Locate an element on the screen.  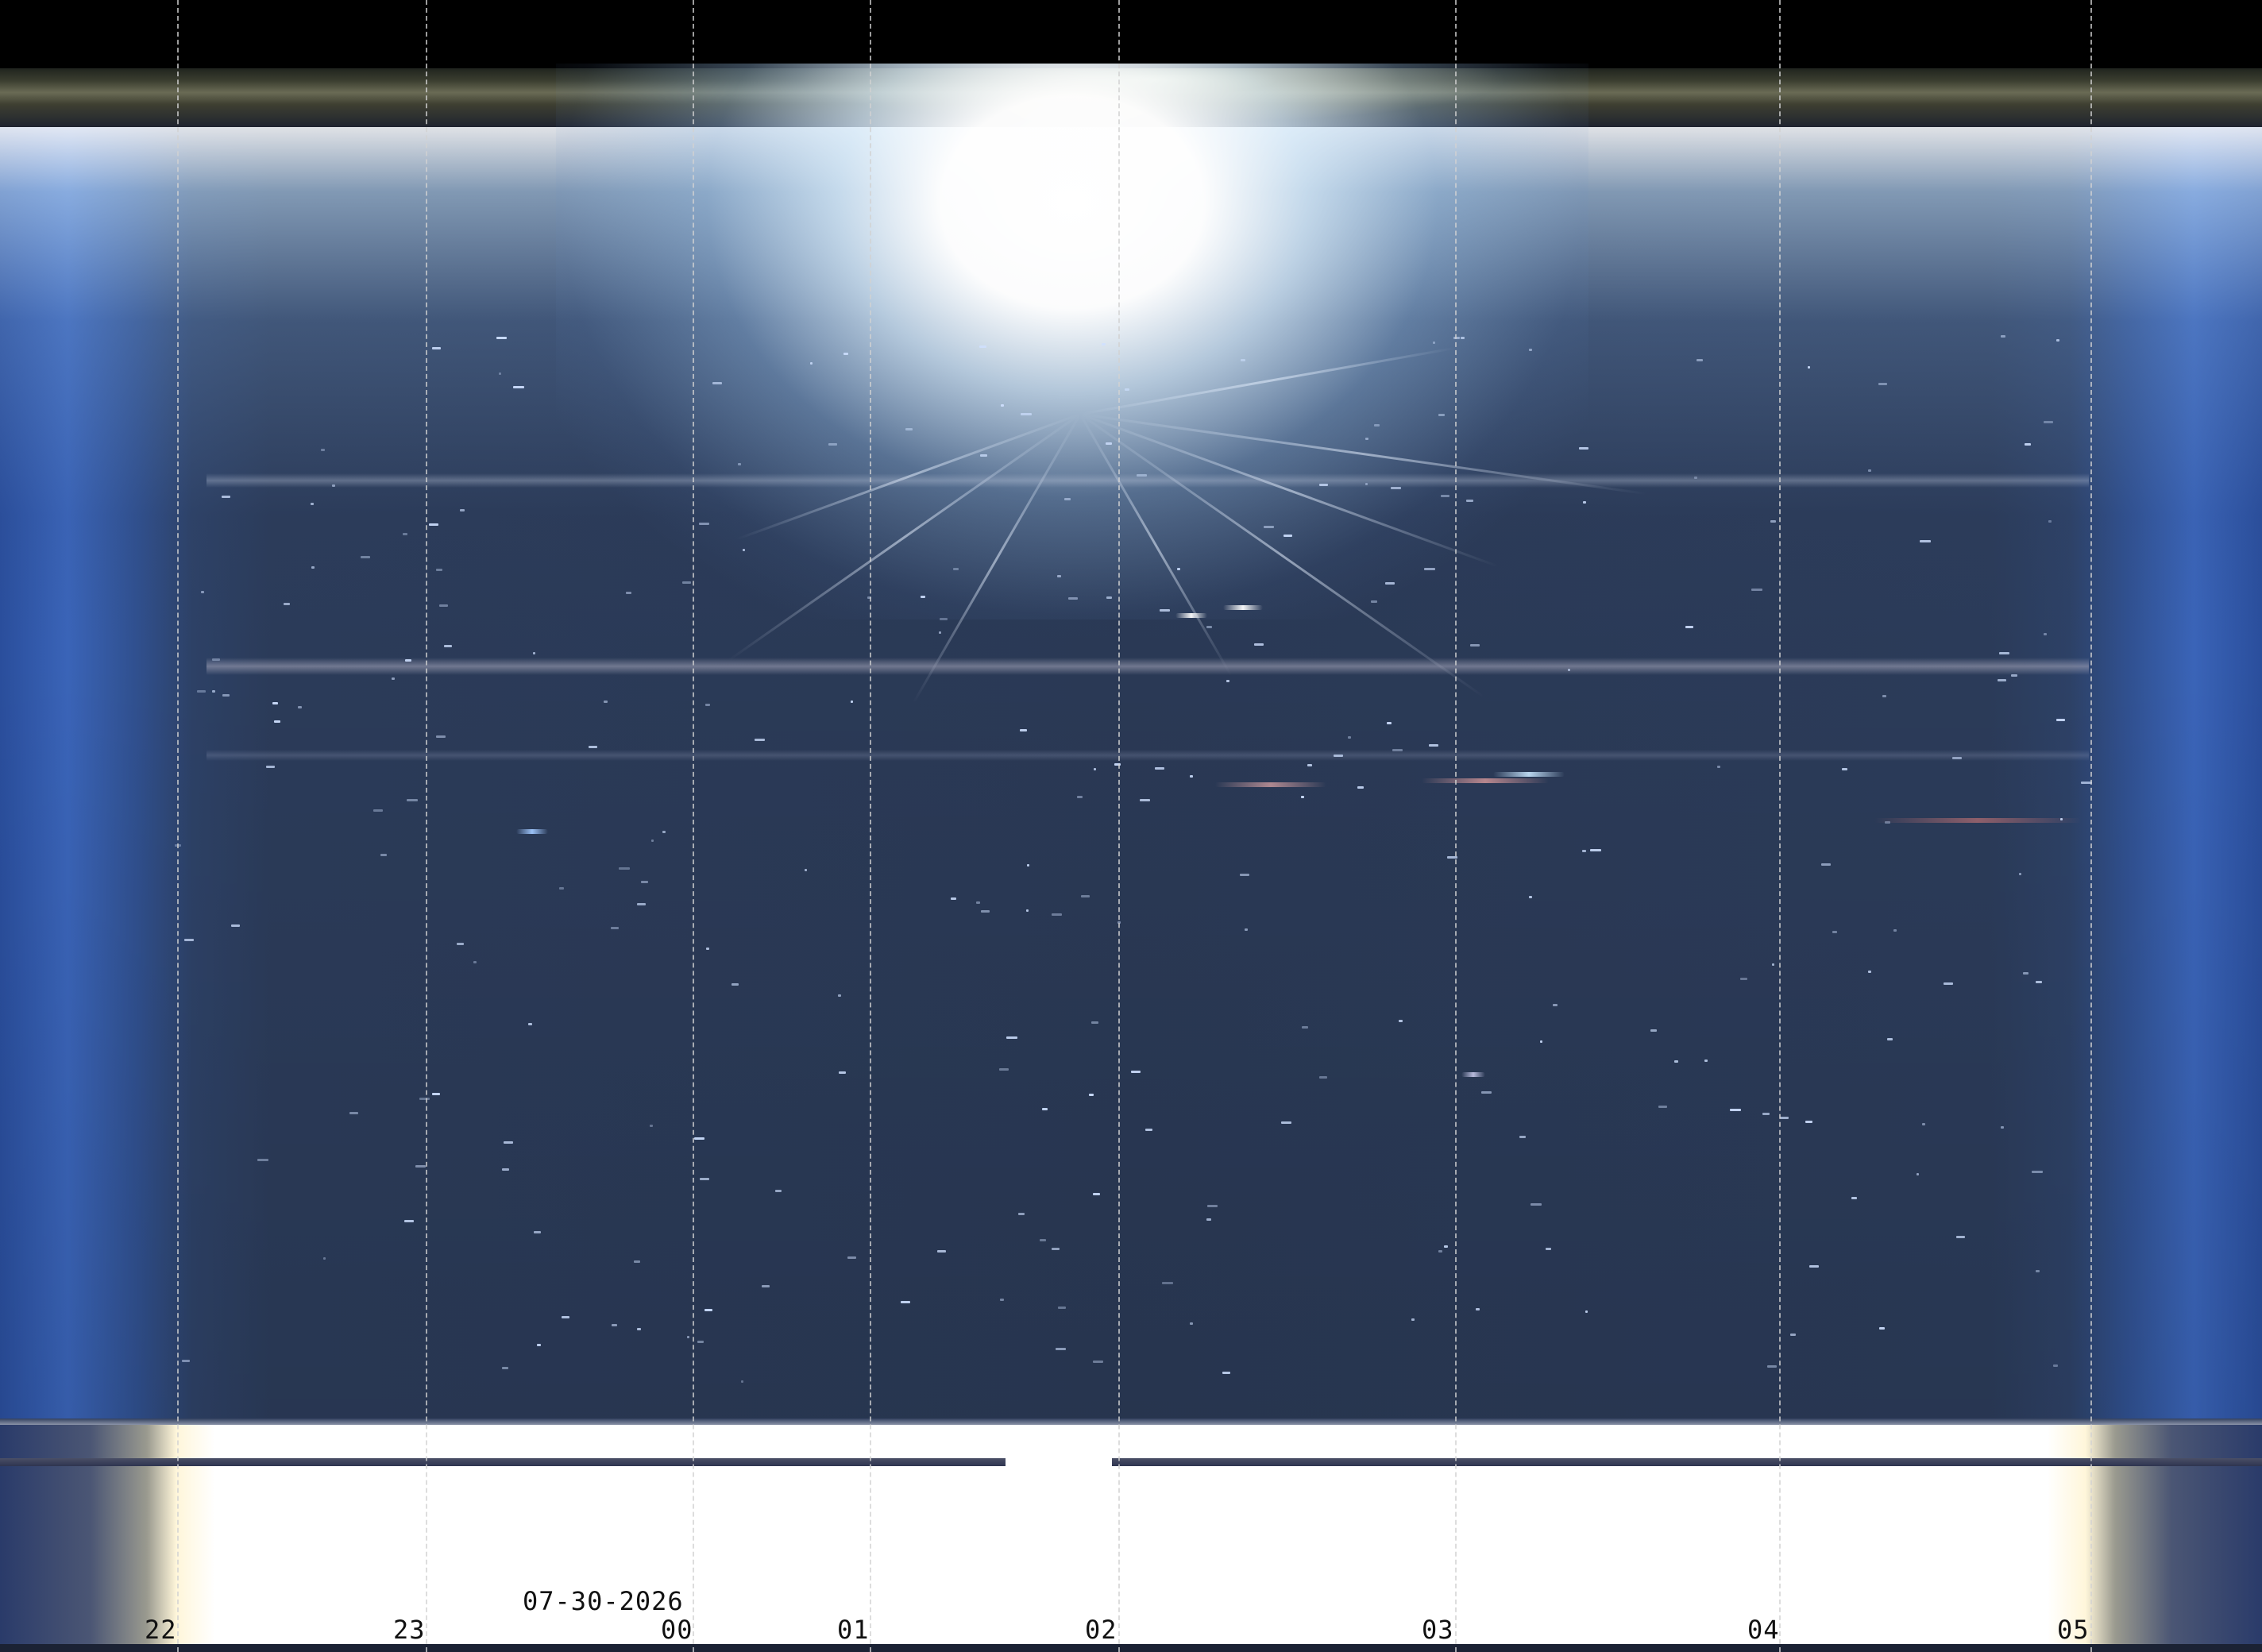
hour-label-22: 22 is located at coordinates (161, 1630).